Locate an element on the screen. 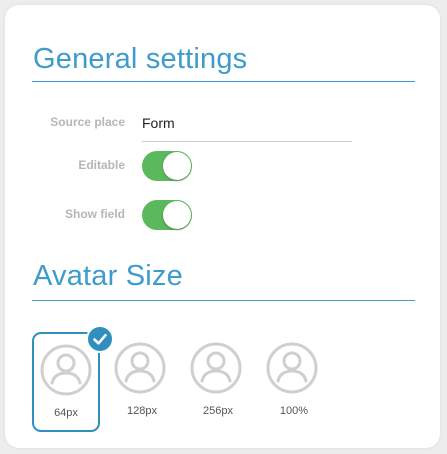 The width and height of the screenshot is (447, 454). selected-check-badge is located at coordinates (100, 339).